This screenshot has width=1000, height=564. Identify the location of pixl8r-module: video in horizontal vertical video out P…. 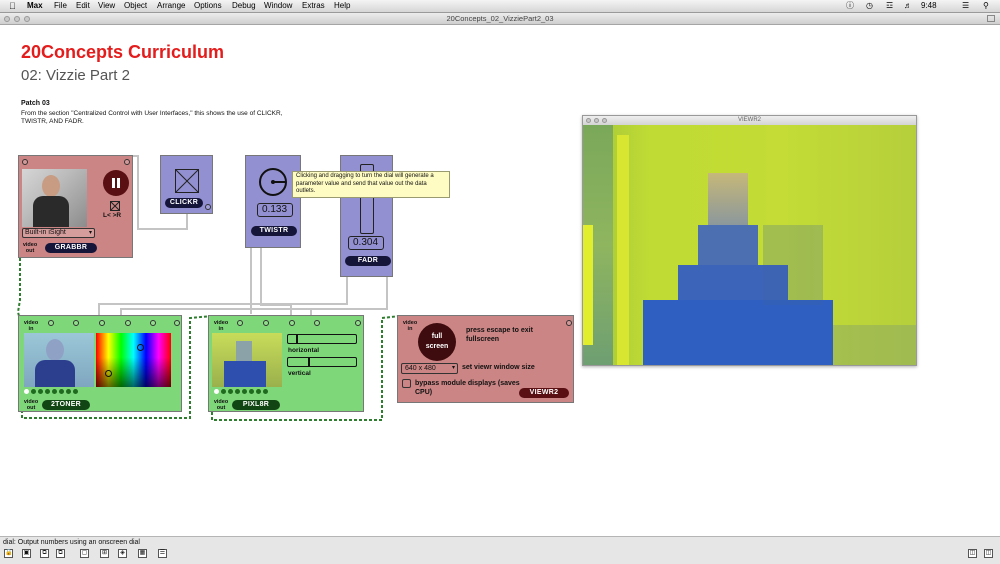
(286, 363).